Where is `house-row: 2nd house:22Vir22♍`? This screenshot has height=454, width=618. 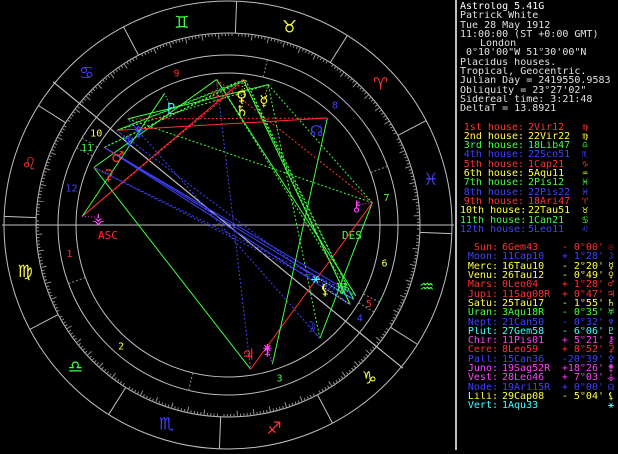
house-row: 2nd house:22Vir22♍ is located at coordinates (539, 136).